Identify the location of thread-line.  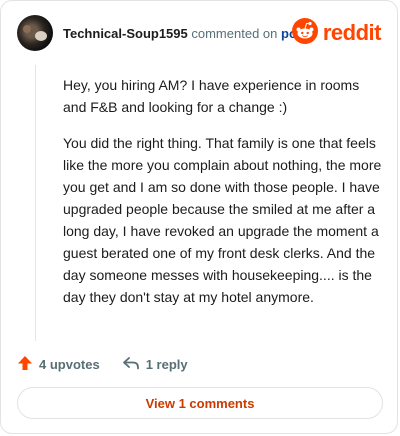
(35, 203).